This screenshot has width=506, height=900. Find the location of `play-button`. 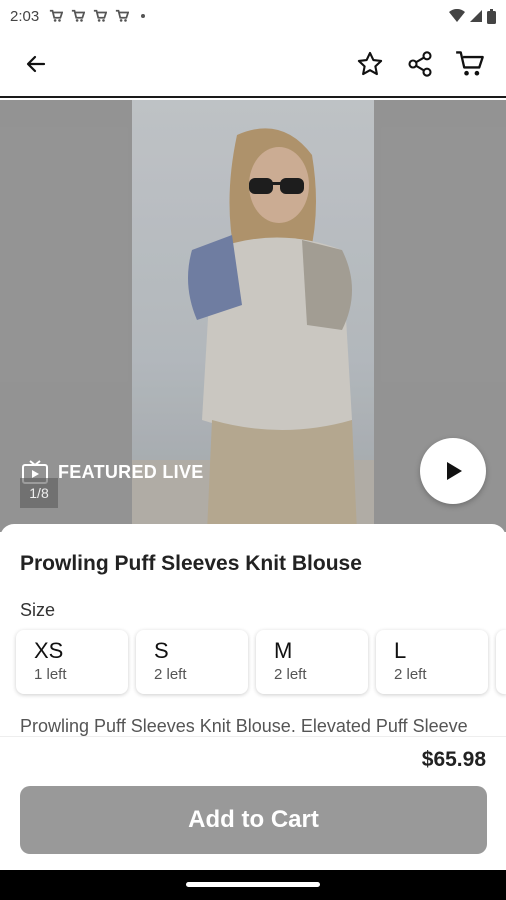

play-button is located at coordinates (453, 471).